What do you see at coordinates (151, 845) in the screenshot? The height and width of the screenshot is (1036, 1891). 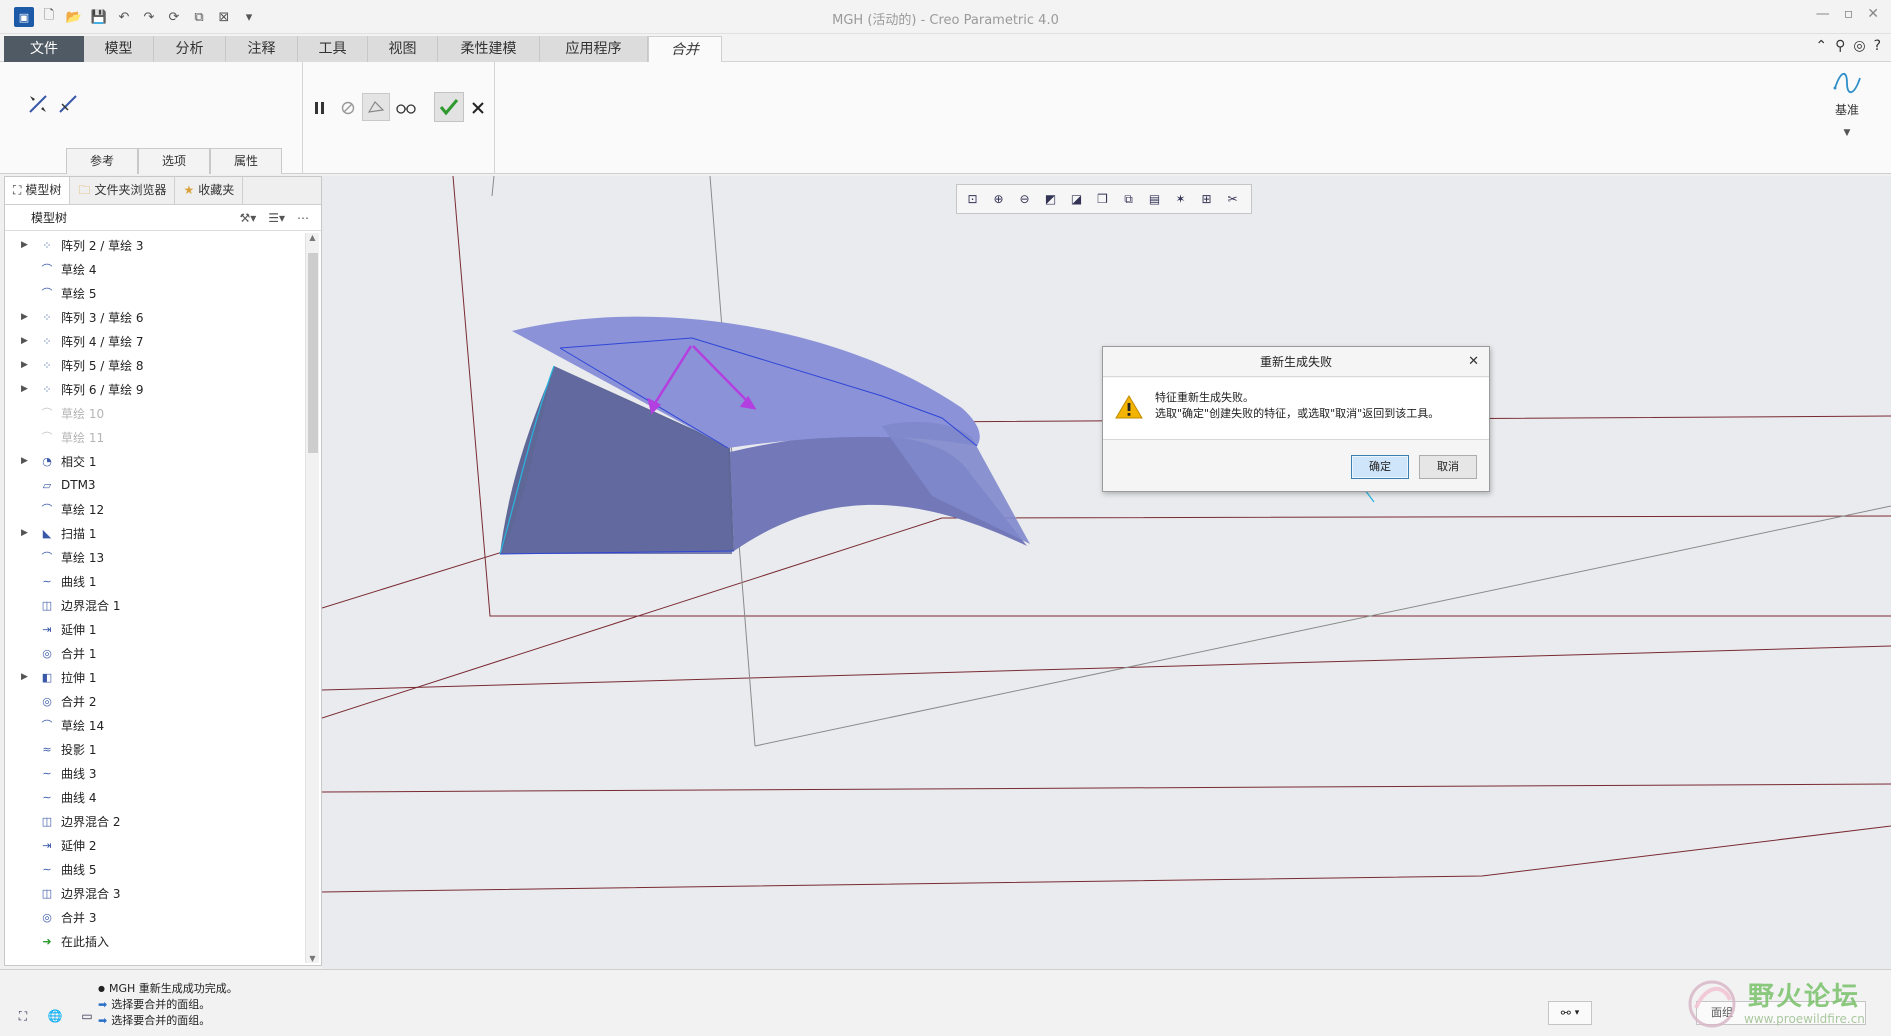 I see `tree-item: ⇥ 延伸 2` at bounding box center [151, 845].